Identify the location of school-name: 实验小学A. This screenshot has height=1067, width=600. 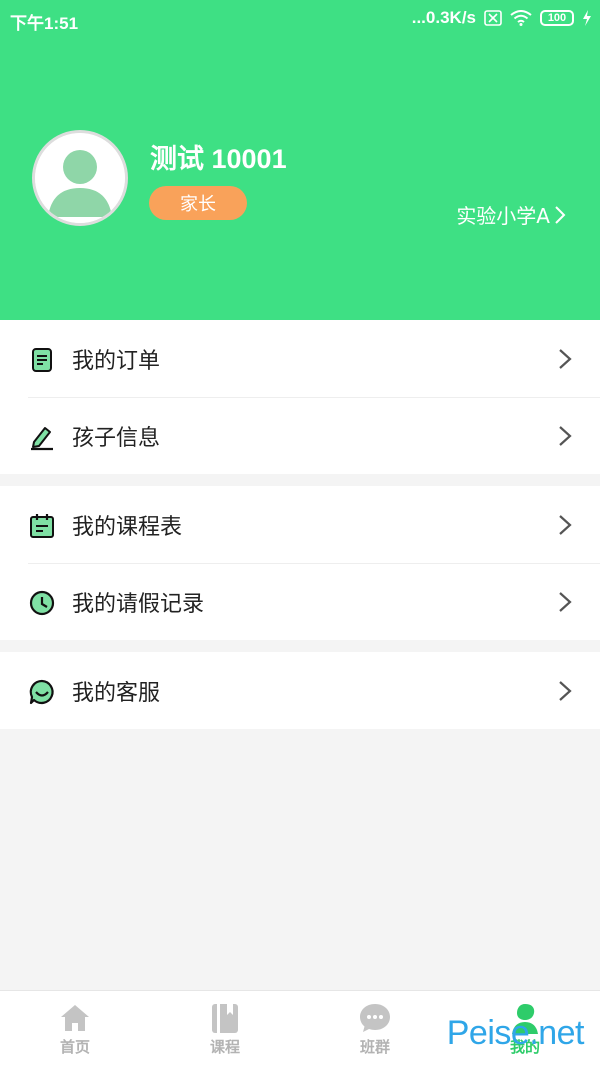
(503, 216).